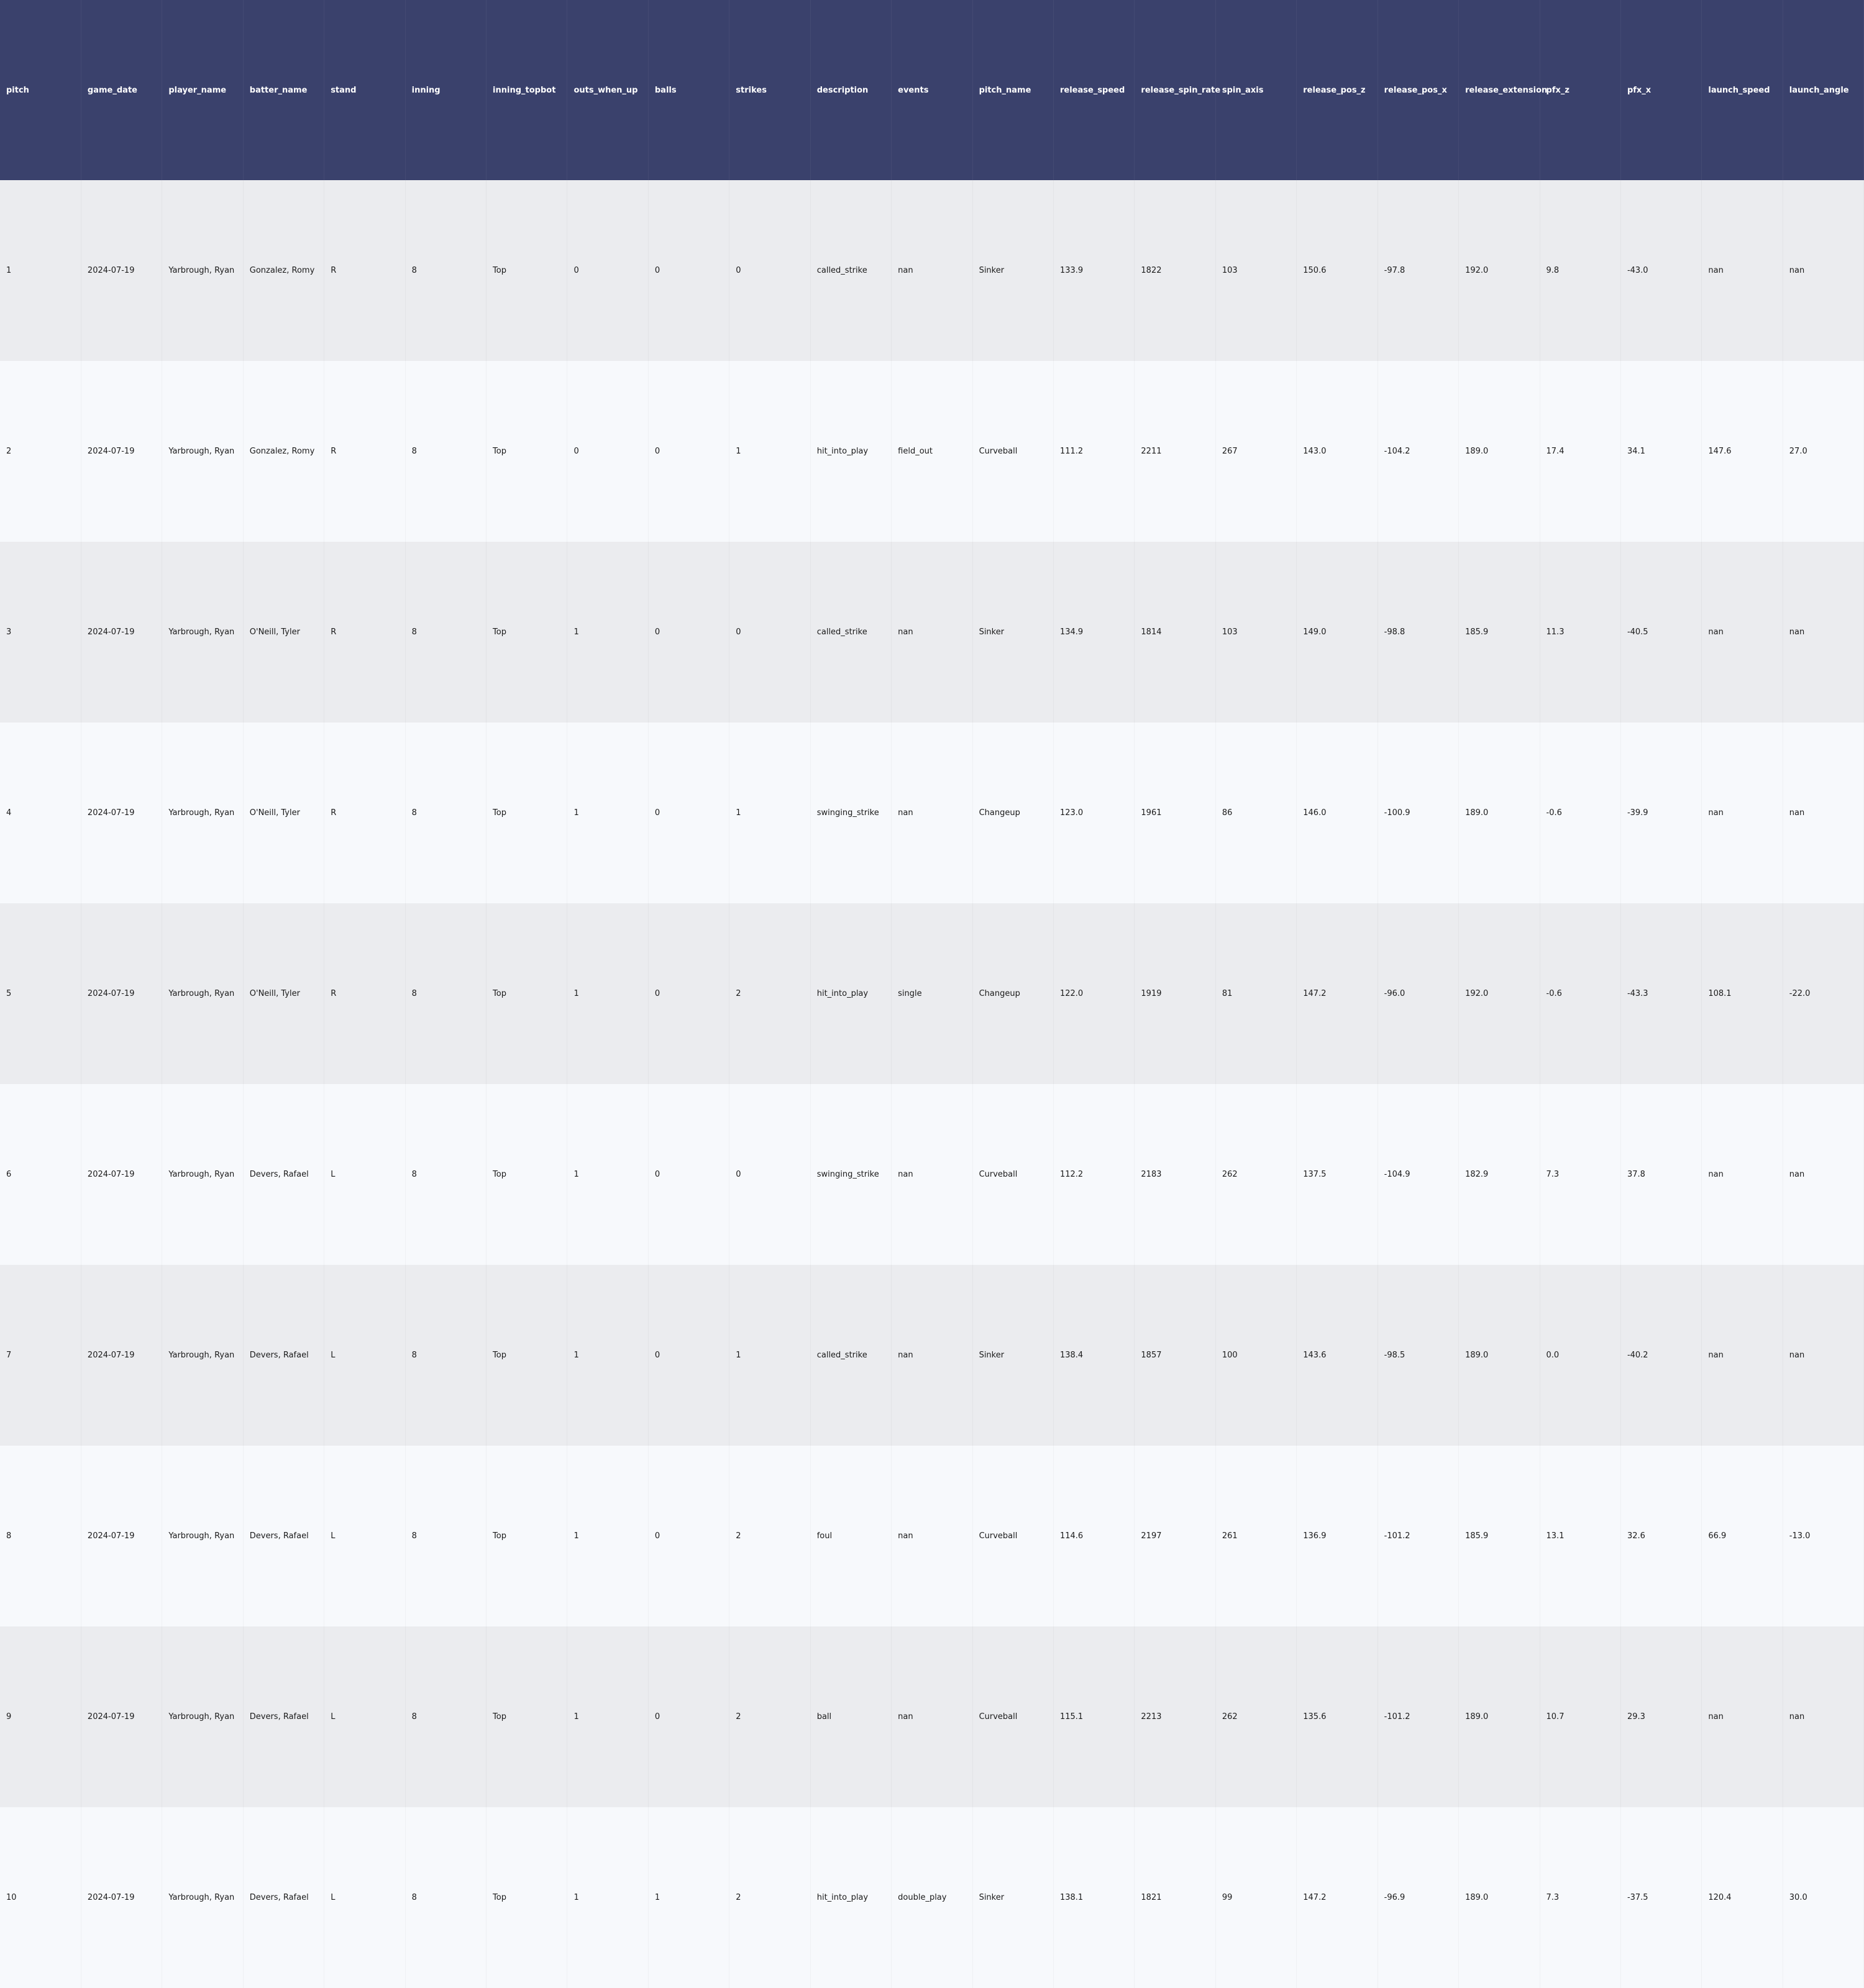  What do you see at coordinates (1823, 90) in the screenshot?
I see `column-header-launch-angle: launch_angle` at bounding box center [1823, 90].